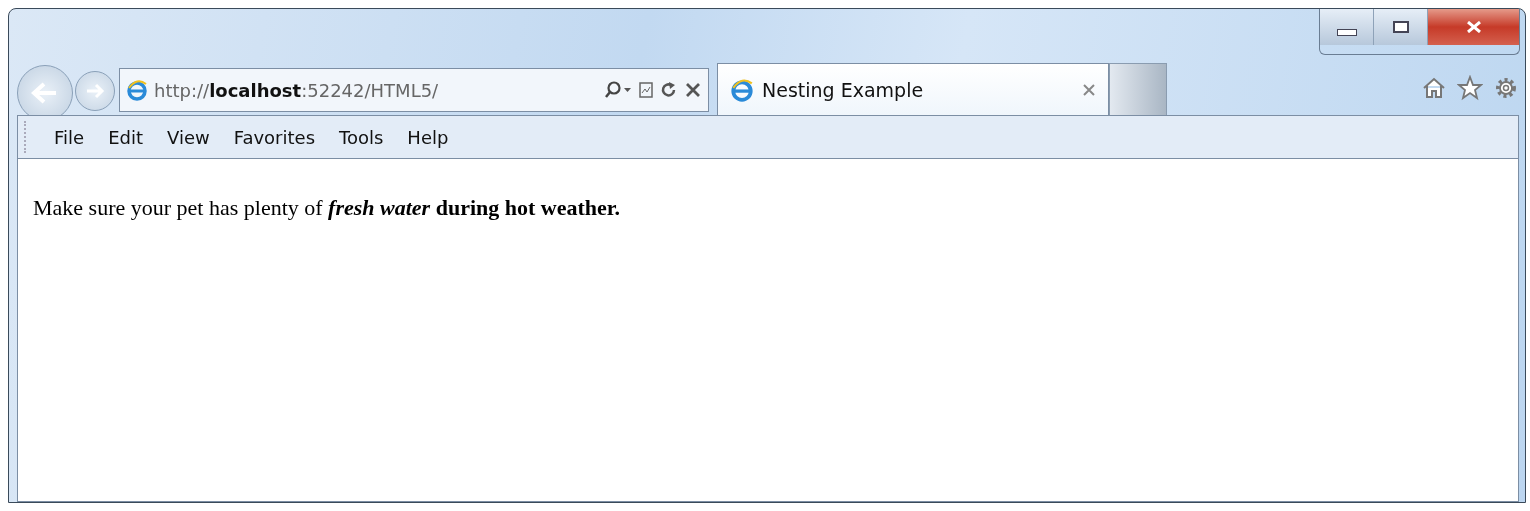 This screenshot has width=1530, height=511. I want to click on maximize-button, so click(1401, 27).